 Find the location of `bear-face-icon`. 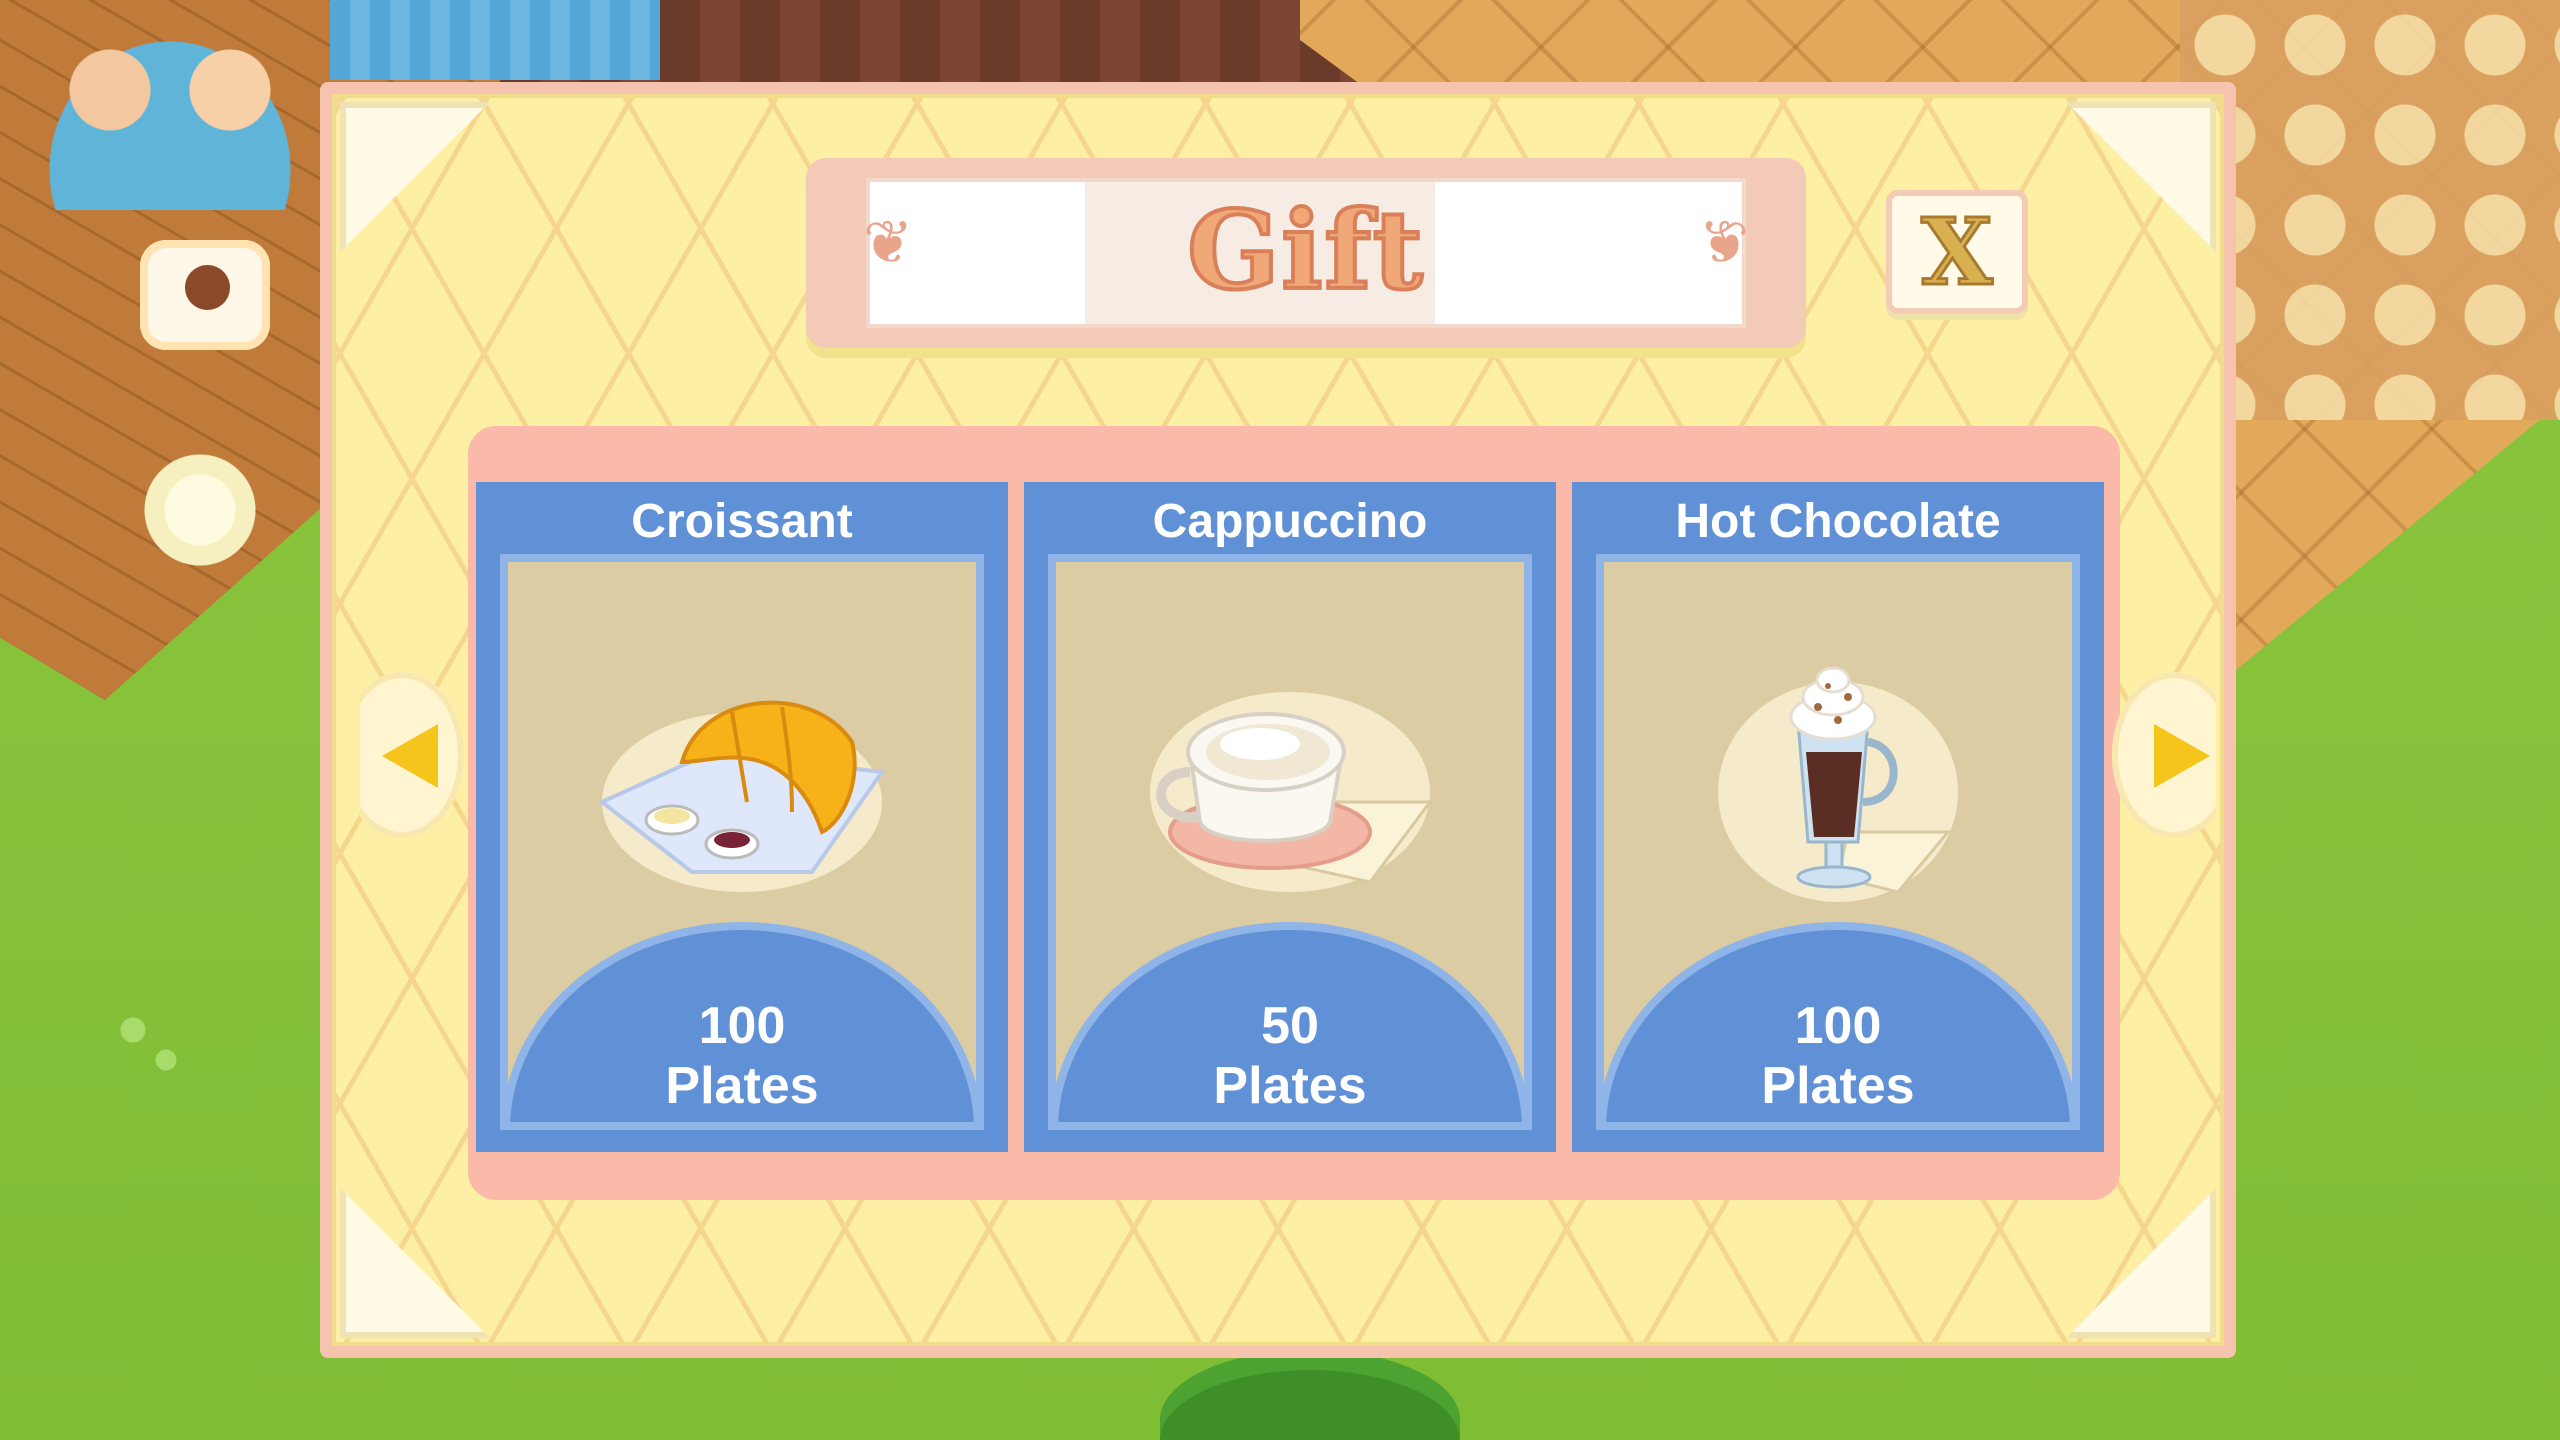

bear-face-icon is located at coordinates (207, 287).